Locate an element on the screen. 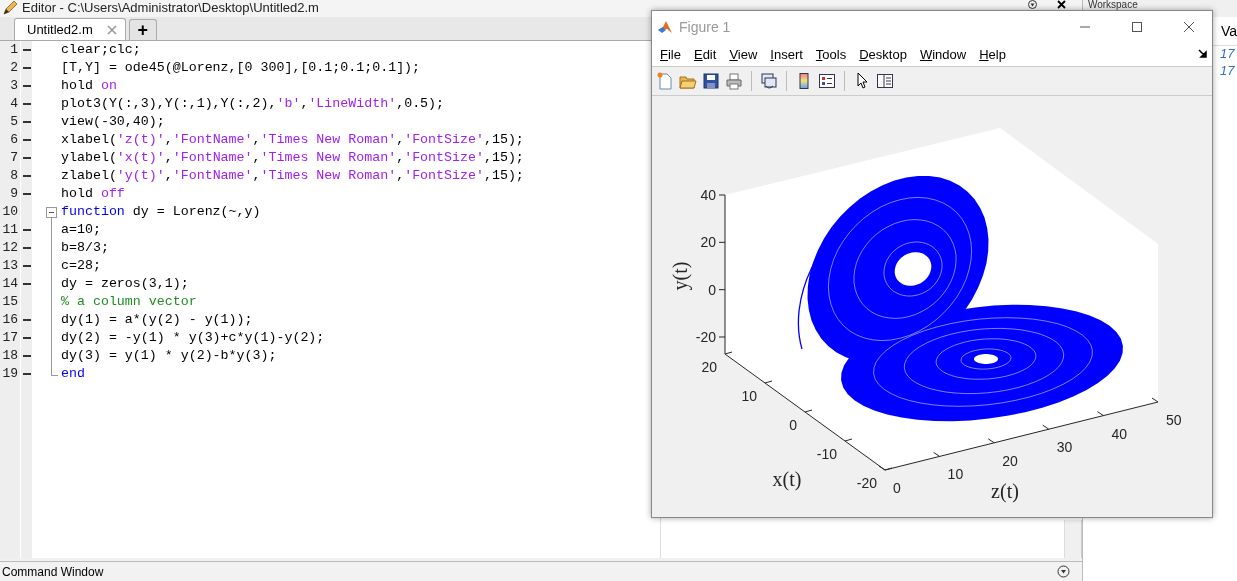 This screenshot has width=1237, height=581. menu-item: Edit is located at coordinates (705, 54).